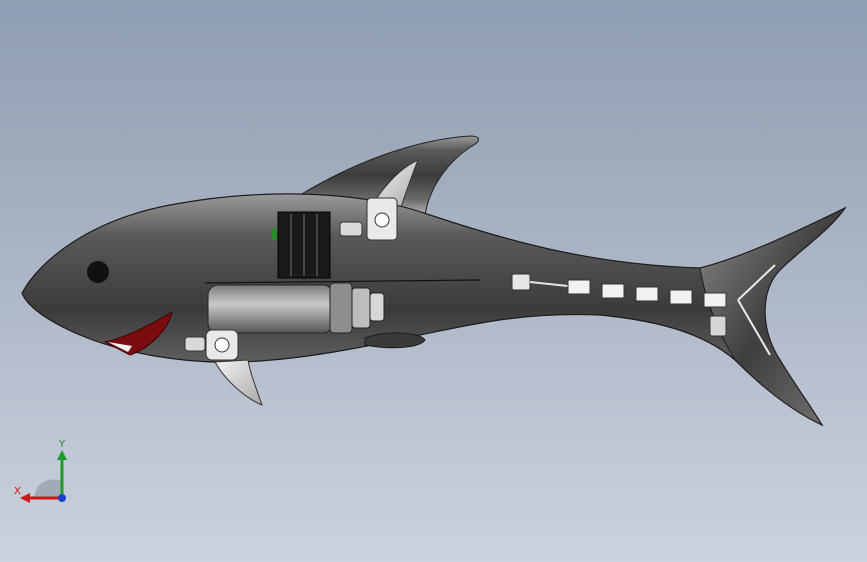 The width and height of the screenshot is (867, 562). Describe the element at coordinates (341, 308) in the screenshot. I see `motor-cap` at that location.